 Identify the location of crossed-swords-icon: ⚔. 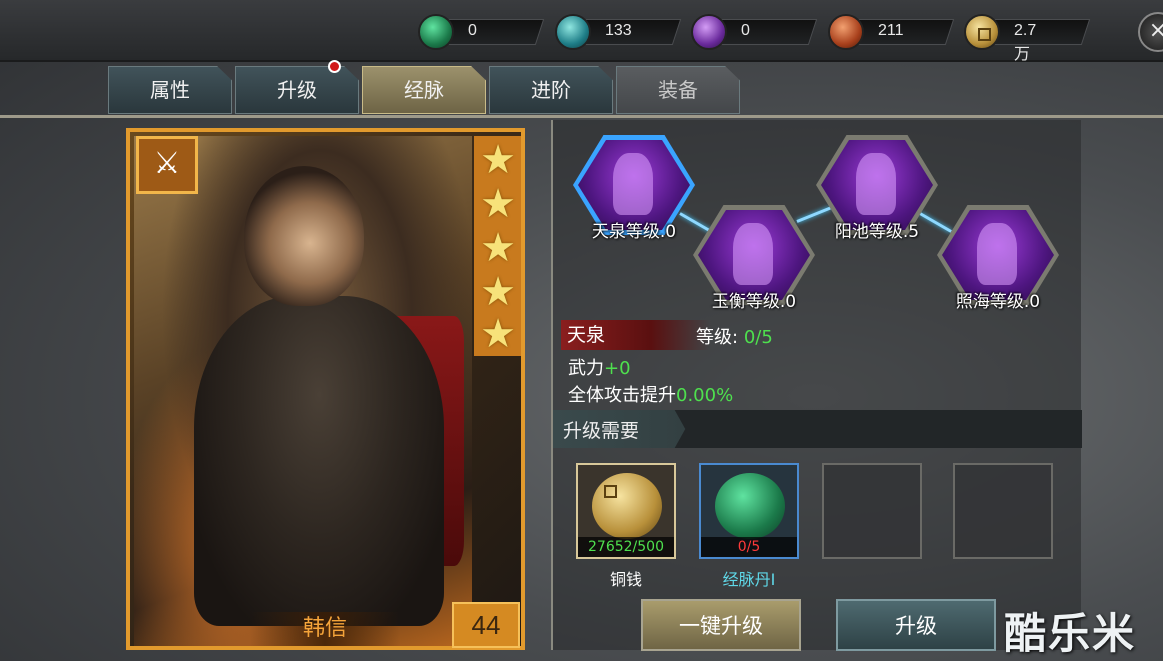
(167, 165).